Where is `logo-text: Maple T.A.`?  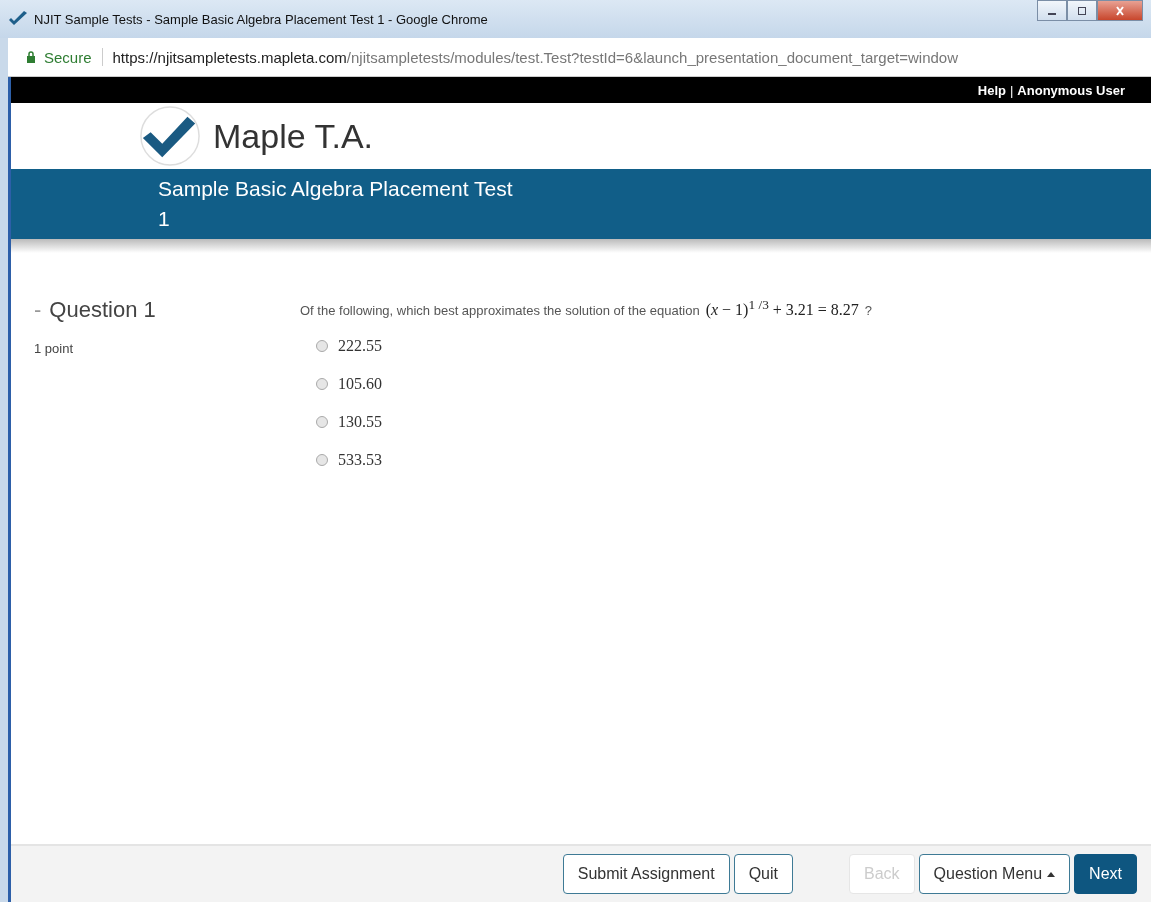 logo-text: Maple T.A. is located at coordinates (293, 136).